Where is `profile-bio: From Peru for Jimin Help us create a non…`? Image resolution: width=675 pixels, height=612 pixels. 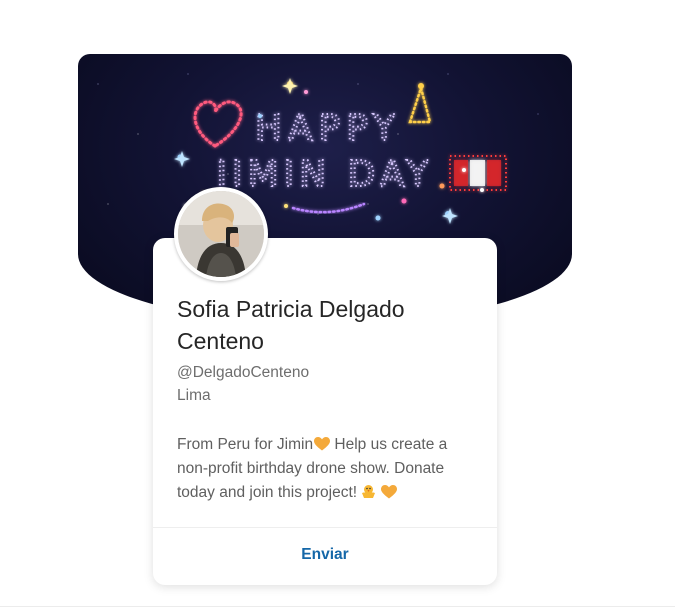 profile-bio: From Peru for Jimin Help us create a non… is located at coordinates (329, 469).